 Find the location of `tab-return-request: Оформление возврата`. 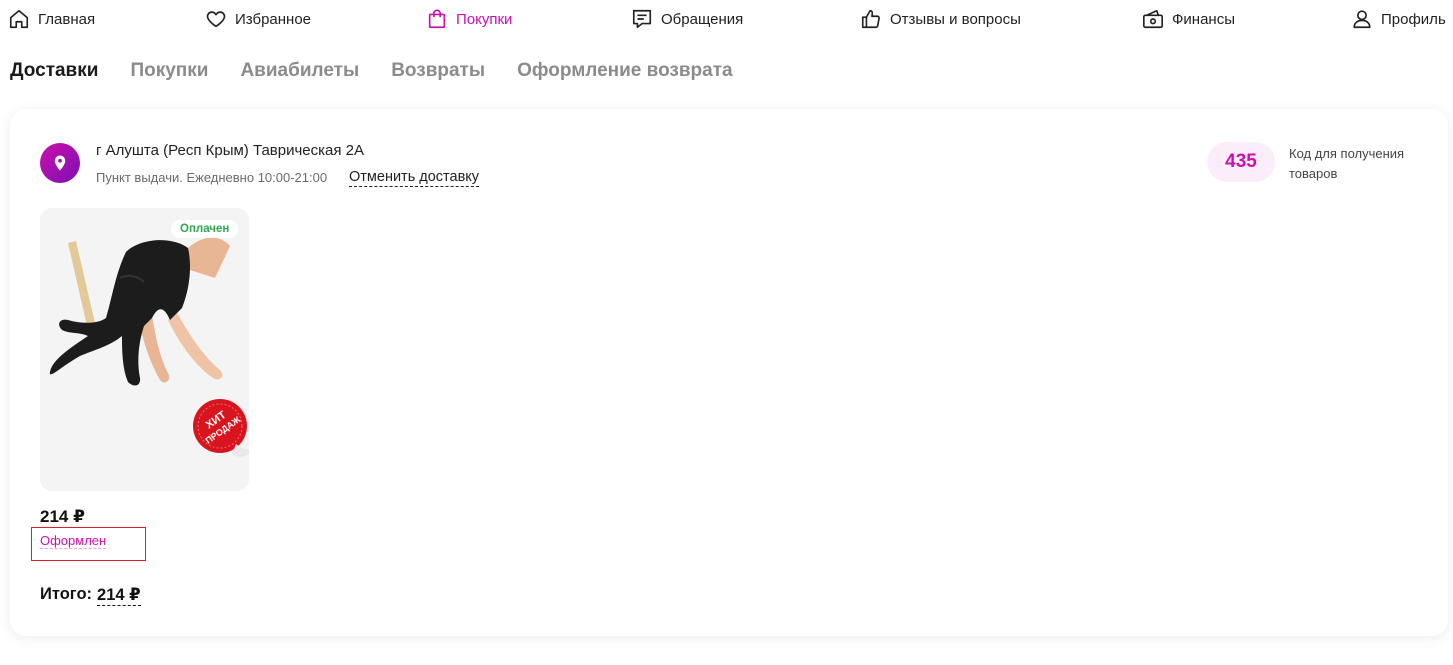

tab-return-request: Оформление возврата is located at coordinates (625, 71).